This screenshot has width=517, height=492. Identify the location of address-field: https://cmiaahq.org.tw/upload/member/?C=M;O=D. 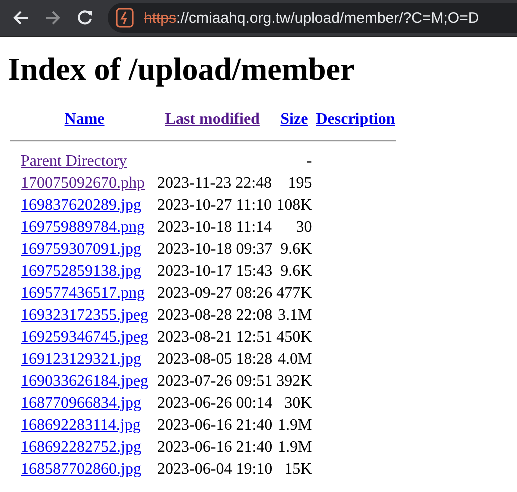
(312, 18).